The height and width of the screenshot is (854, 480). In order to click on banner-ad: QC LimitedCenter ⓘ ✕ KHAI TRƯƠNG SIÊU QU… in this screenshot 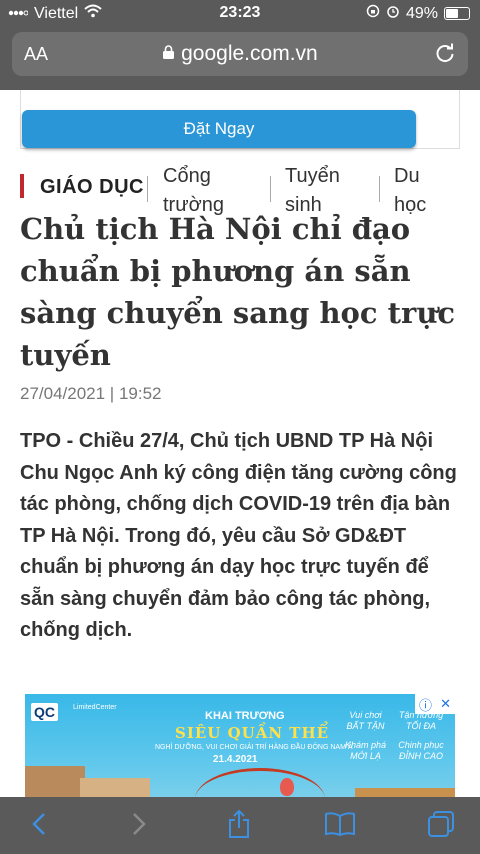, I will do `click(240, 745)`.